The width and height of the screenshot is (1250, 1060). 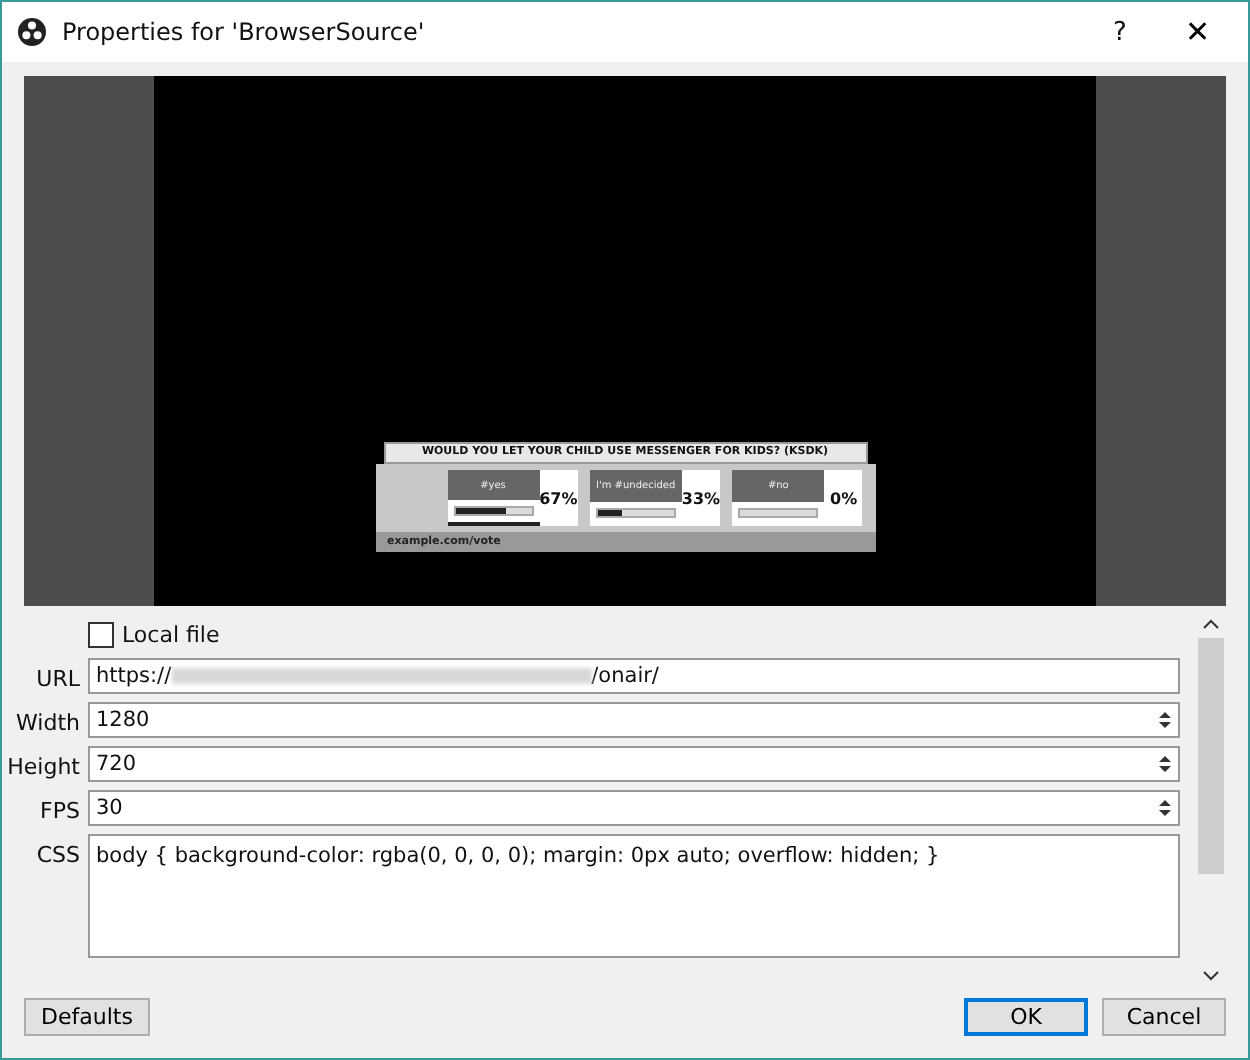 I want to click on scroll-down-icon, so click(x=1211, y=976).